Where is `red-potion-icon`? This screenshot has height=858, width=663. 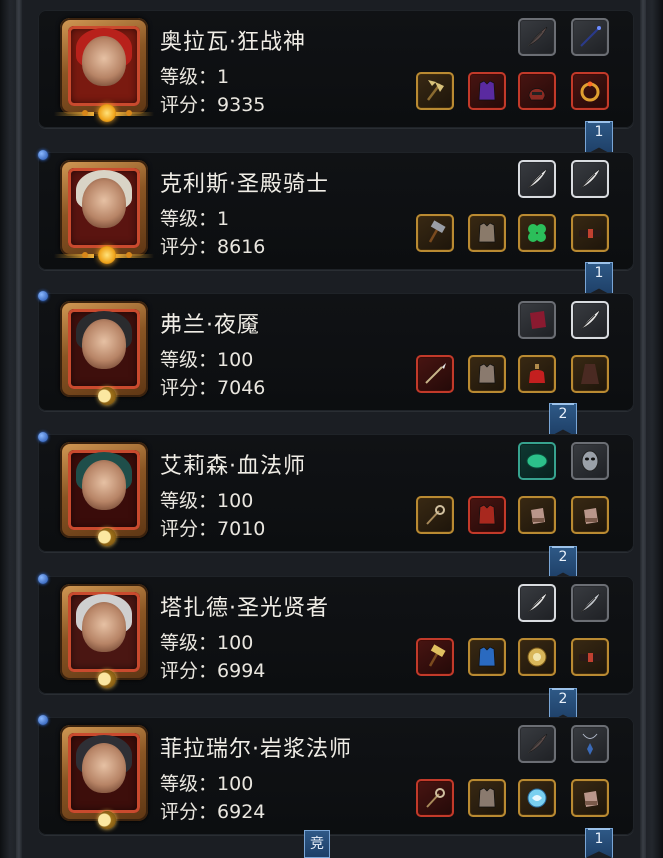
red-potion-icon is located at coordinates (537, 374).